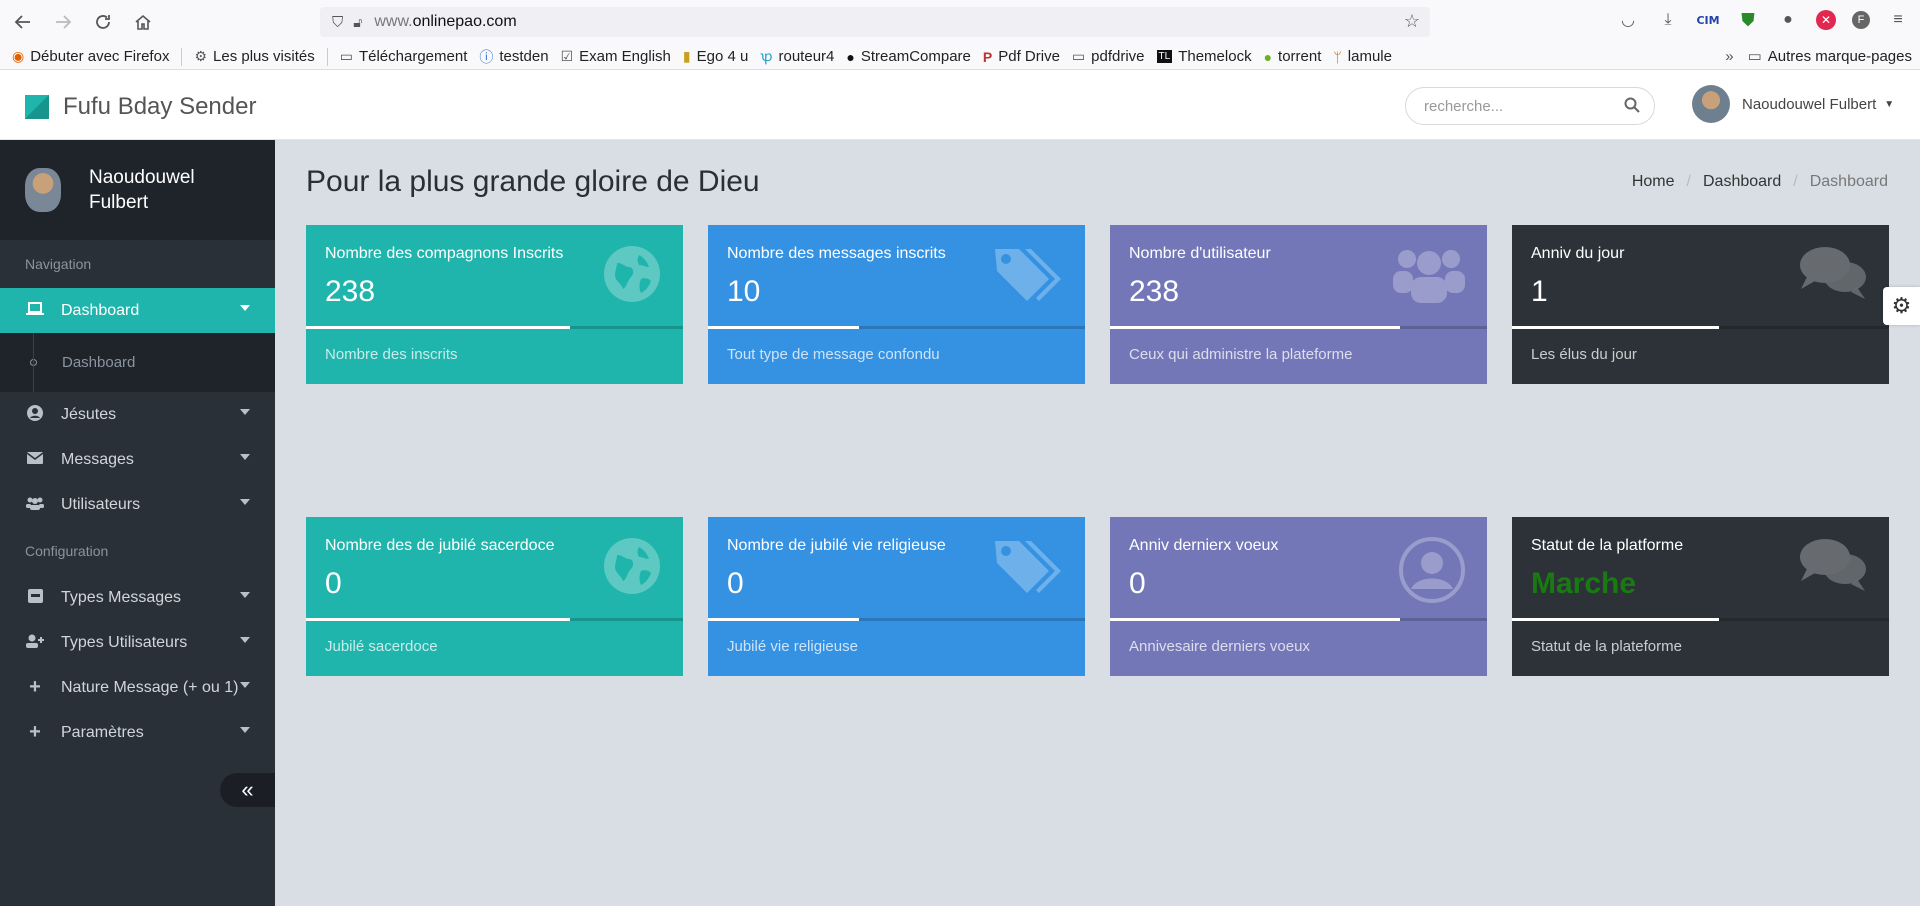 This screenshot has width=1920, height=906. Describe the element at coordinates (1628, 20) in the screenshot. I see `pocket-icon: ◡` at that location.